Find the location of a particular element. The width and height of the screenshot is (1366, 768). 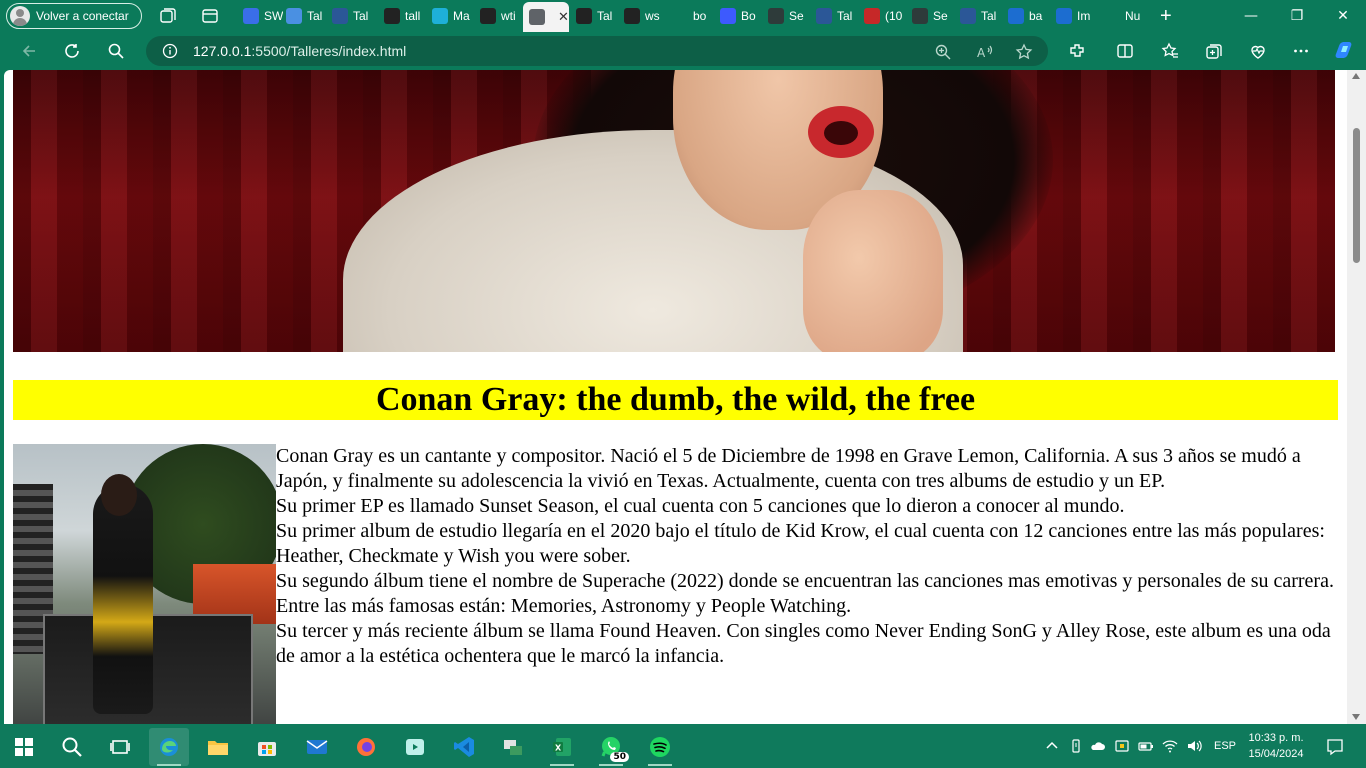

profile-button: Volver a conectar is located at coordinates (74, 16).